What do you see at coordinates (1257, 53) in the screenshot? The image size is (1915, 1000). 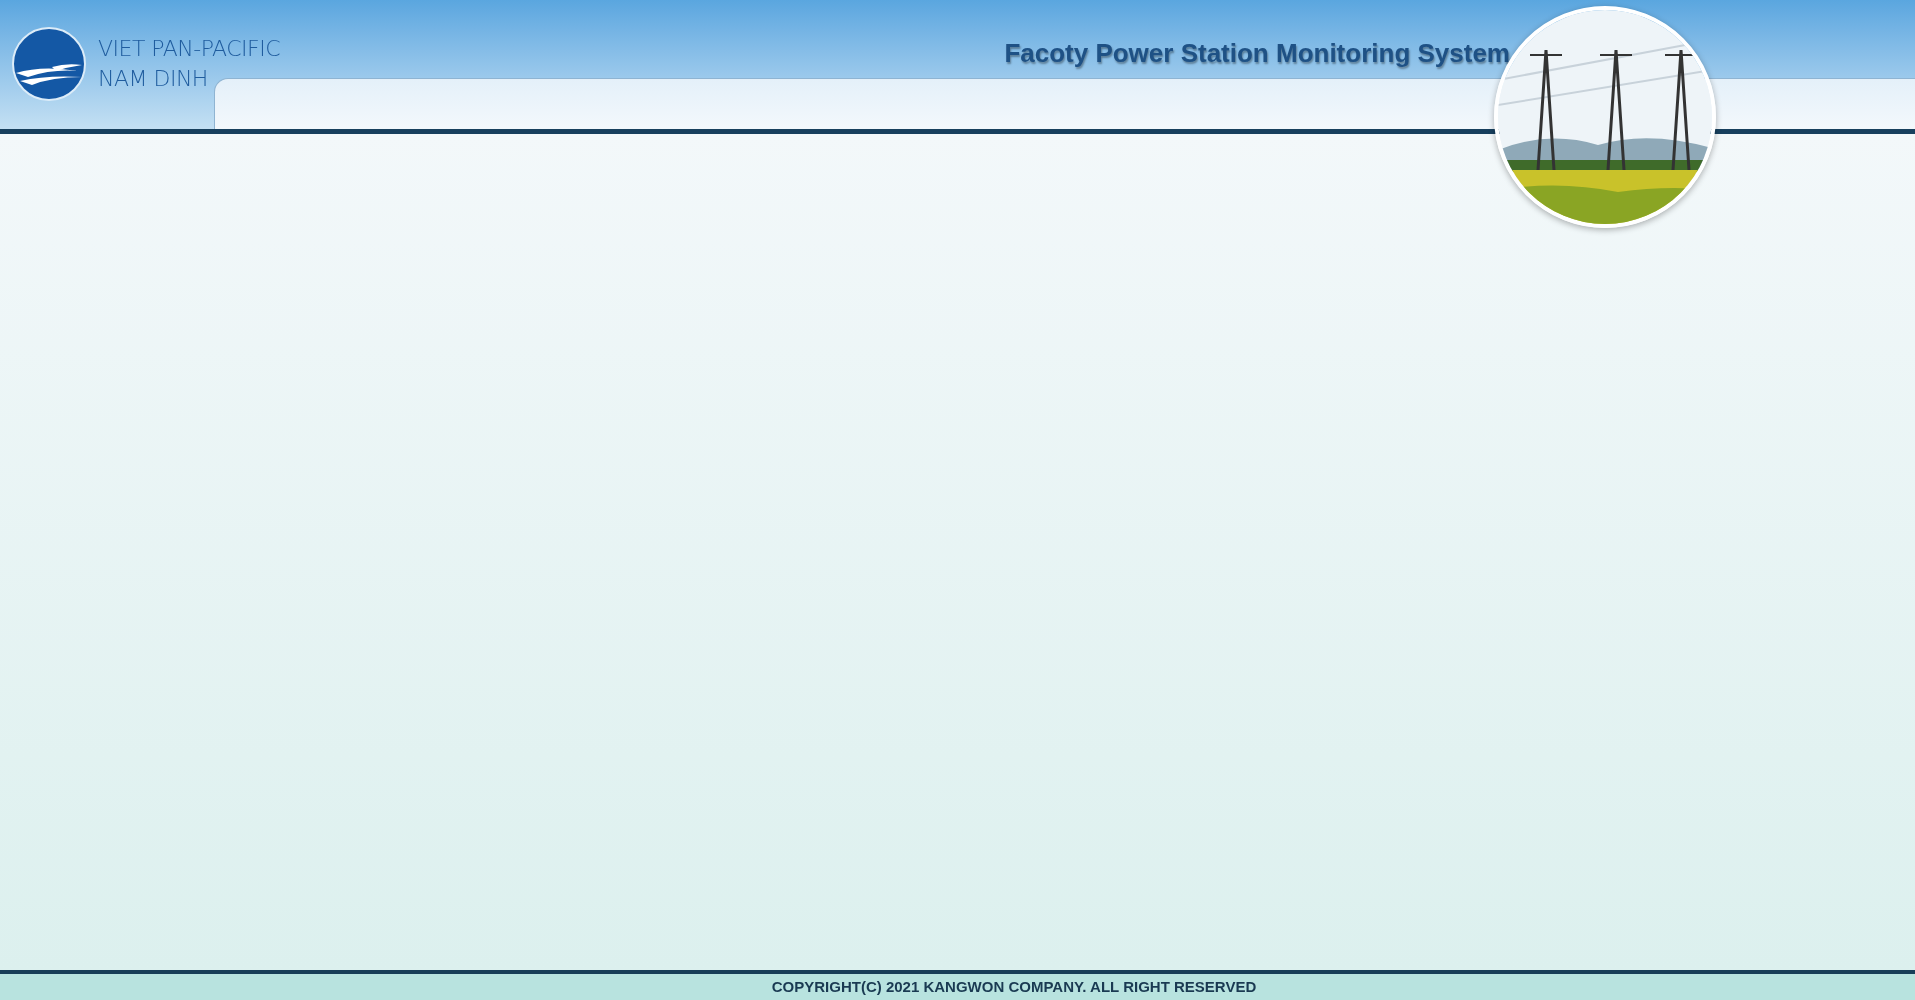 I see `app-title: Facoty Power Station Monitoring System` at bounding box center [1257, 53].